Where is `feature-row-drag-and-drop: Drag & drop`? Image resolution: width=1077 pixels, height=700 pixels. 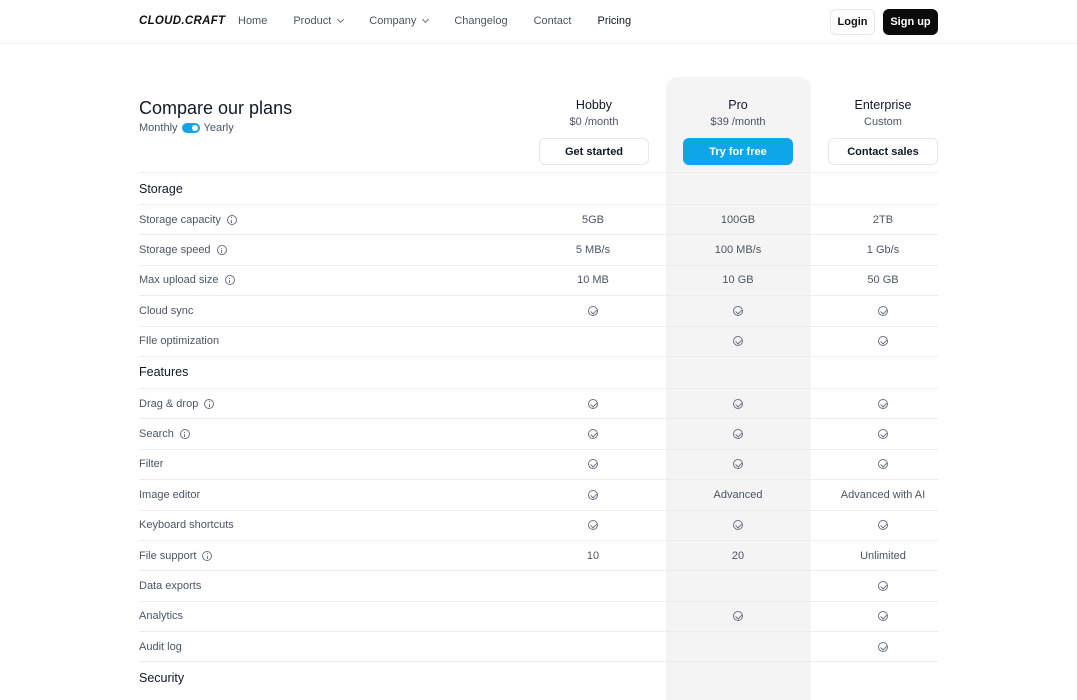 feature-row-drag-and-drop: Drag & drop is located at coordinates (538, 402).